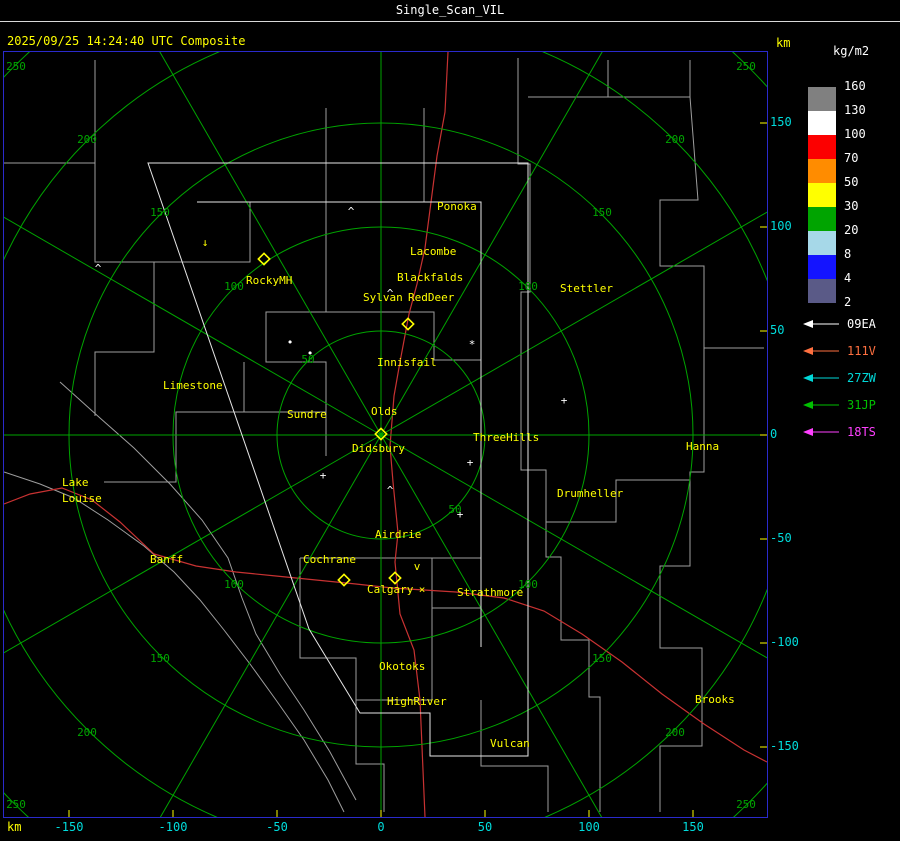 This screenshot has width=900, height=841. I want to click on city-label: Limestone, so click(193, 385).